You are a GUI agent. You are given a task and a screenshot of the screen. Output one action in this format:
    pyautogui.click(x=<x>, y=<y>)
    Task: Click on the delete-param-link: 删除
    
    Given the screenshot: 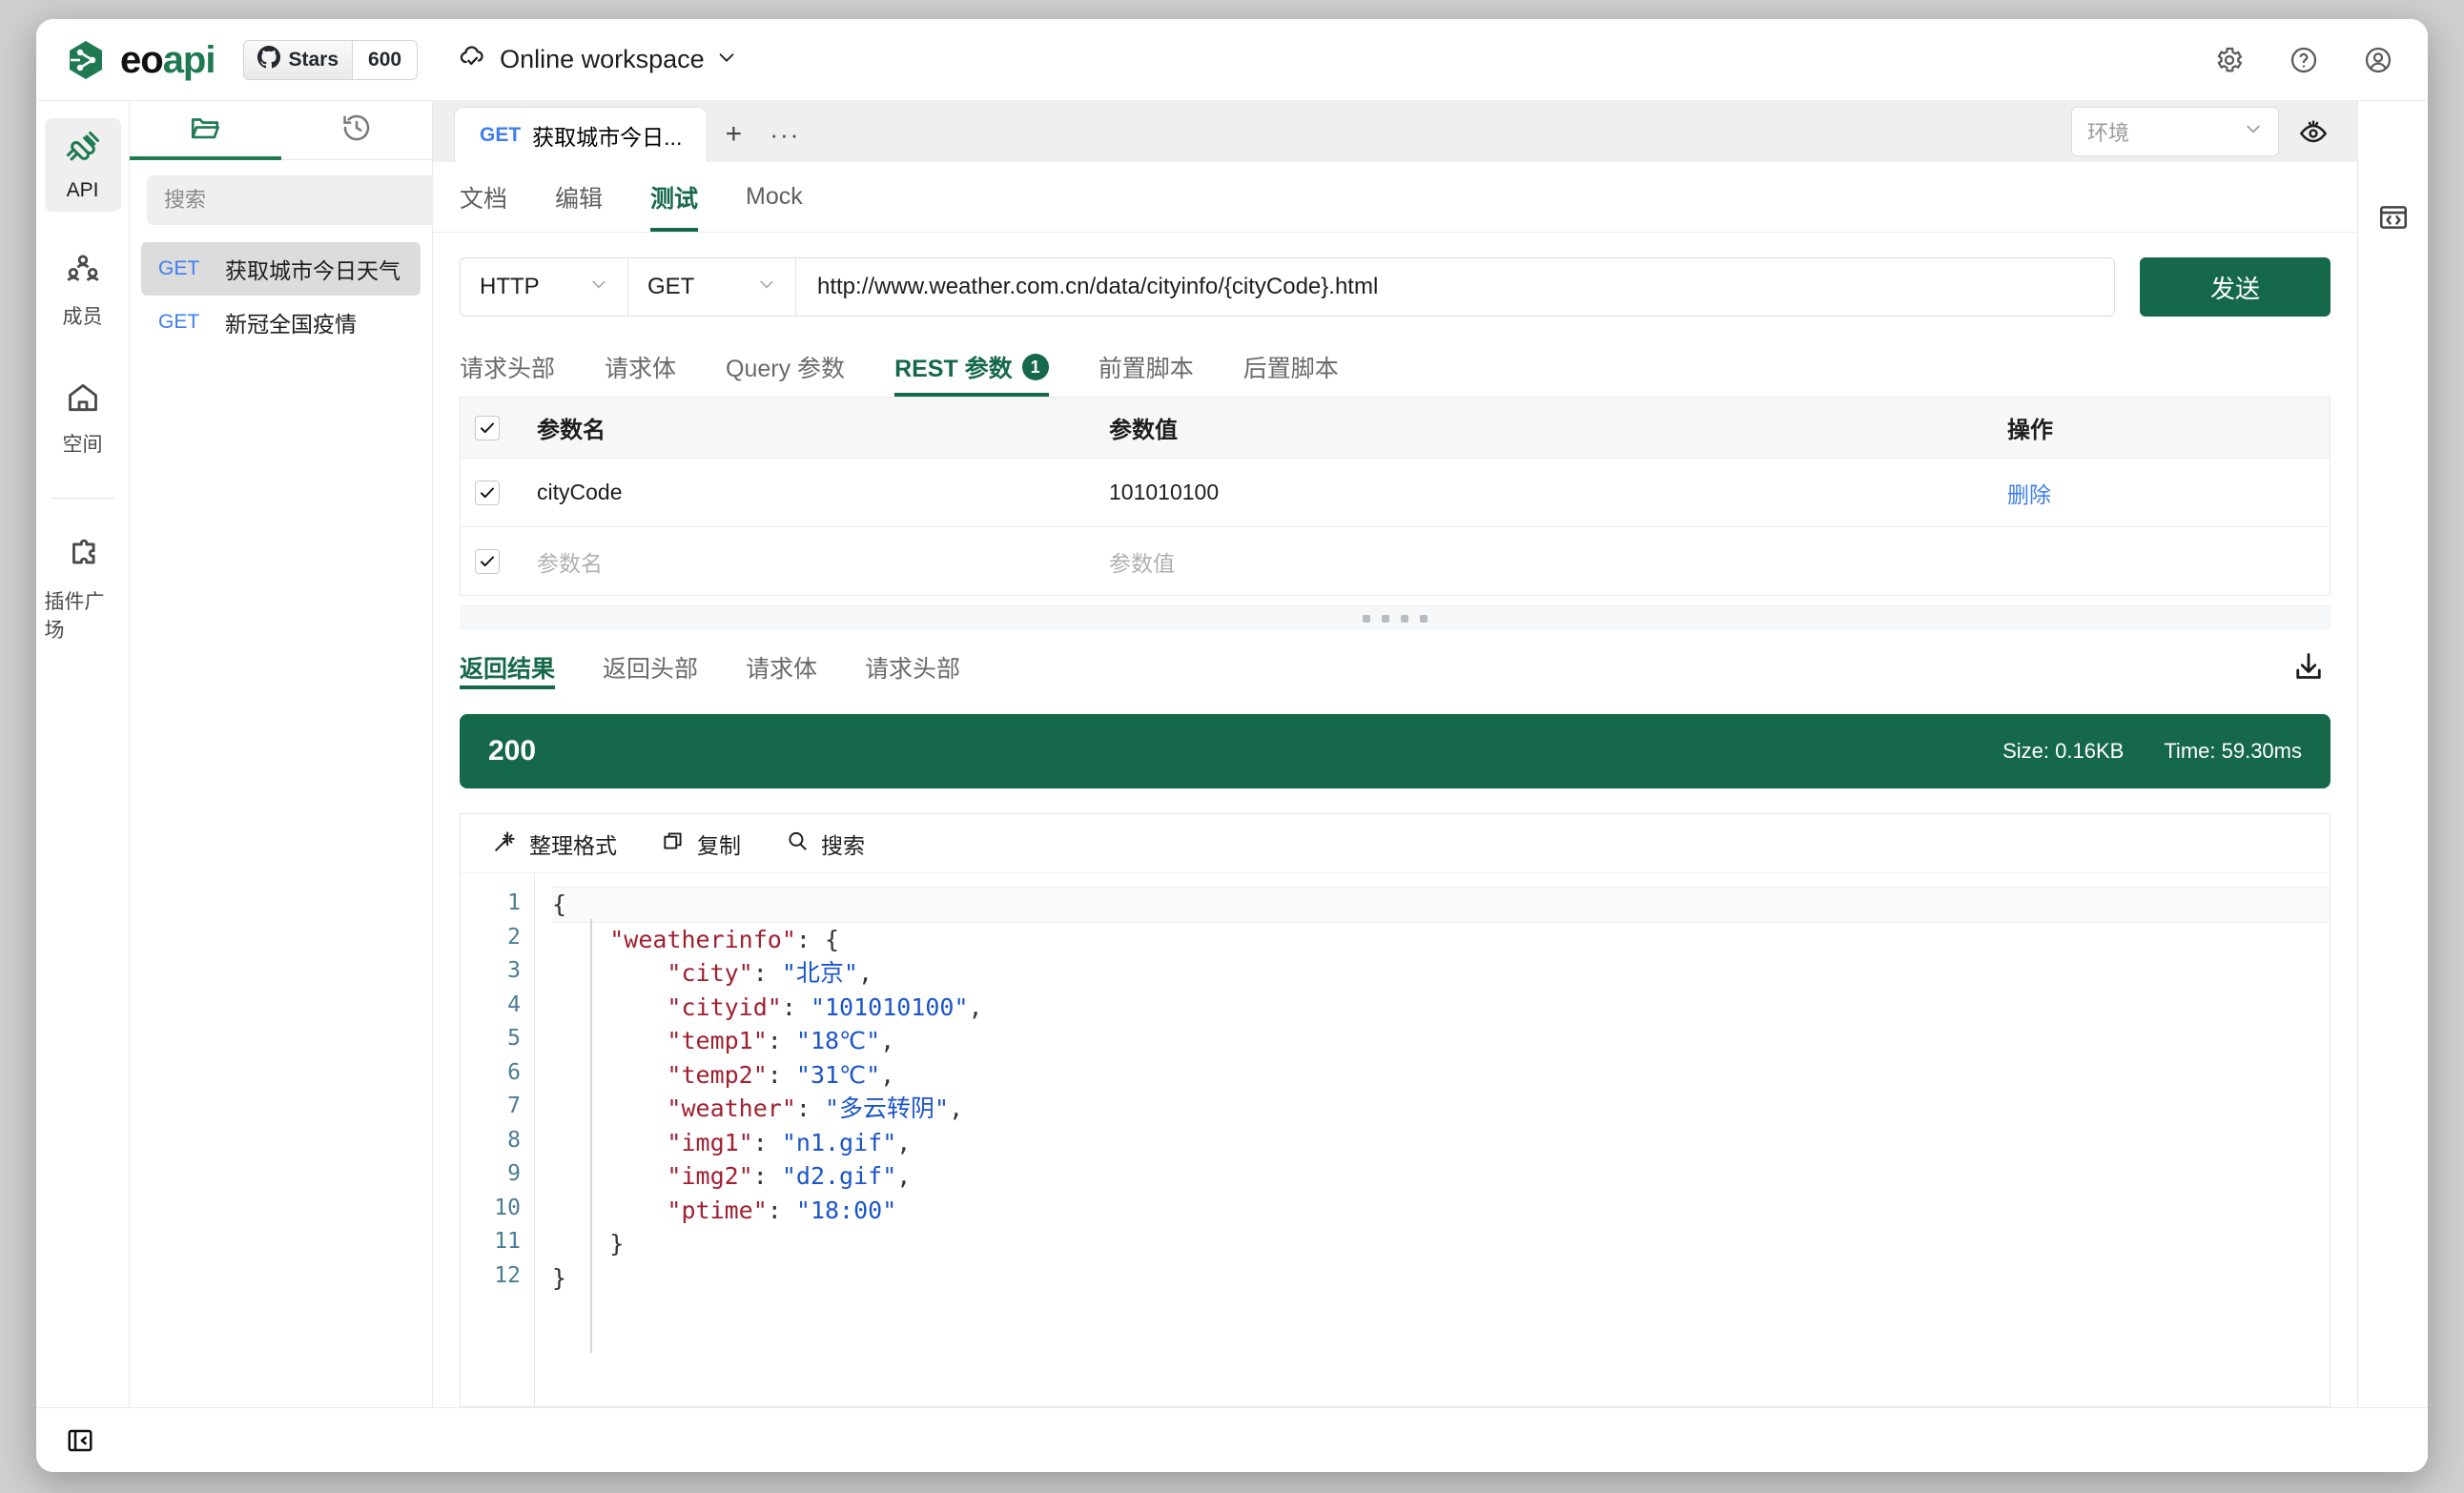 What is the action you would take?
    pyautogui.click(x=2029, y=494)
    